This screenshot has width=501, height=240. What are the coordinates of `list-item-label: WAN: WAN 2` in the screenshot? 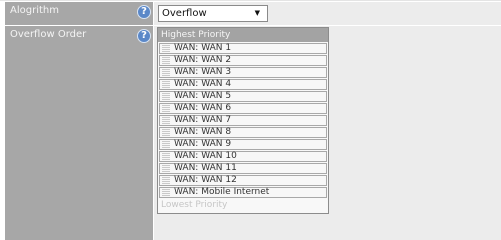 It's located at (203, 60).